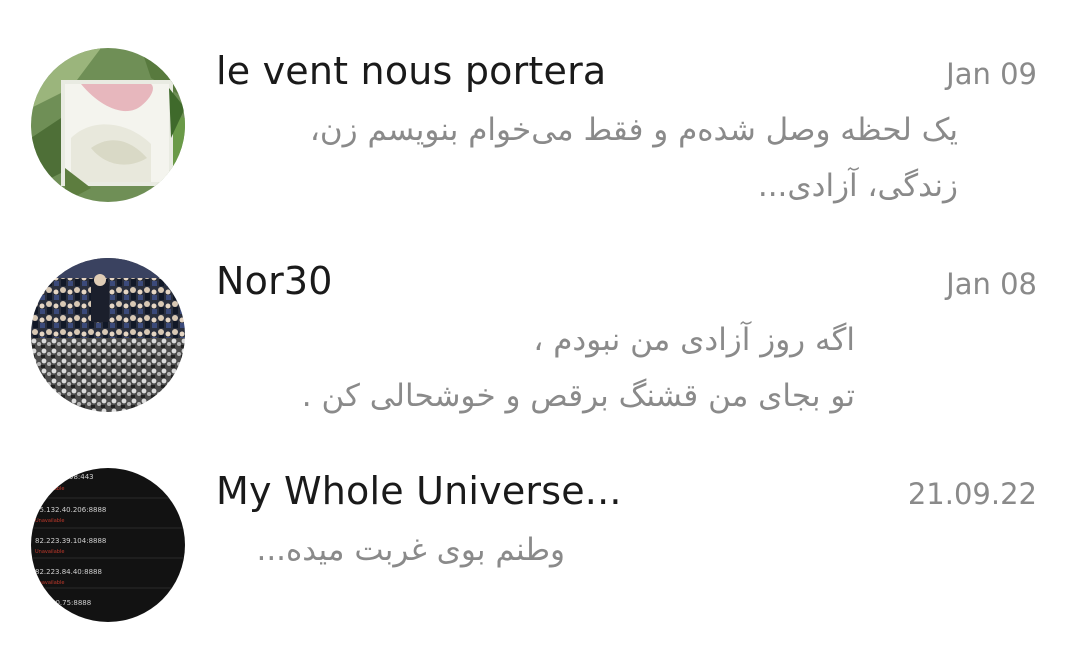 The width and height of the screenshot is (1073, 648). I want to click on avatar-flowers-leaves-image, so click(108, 125).